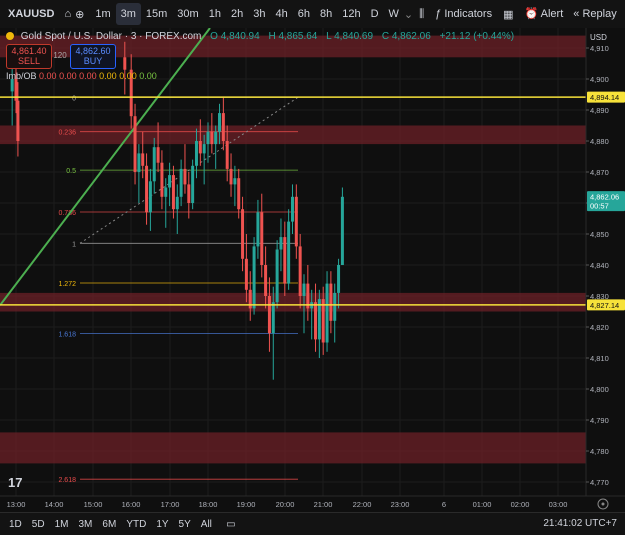 The width and height of the screenshot is (625, 535). What do you see at coordinates (362, 504) in the screenshot?
I see `time-tick-label: 22:00` at bounding box center [362, 504].